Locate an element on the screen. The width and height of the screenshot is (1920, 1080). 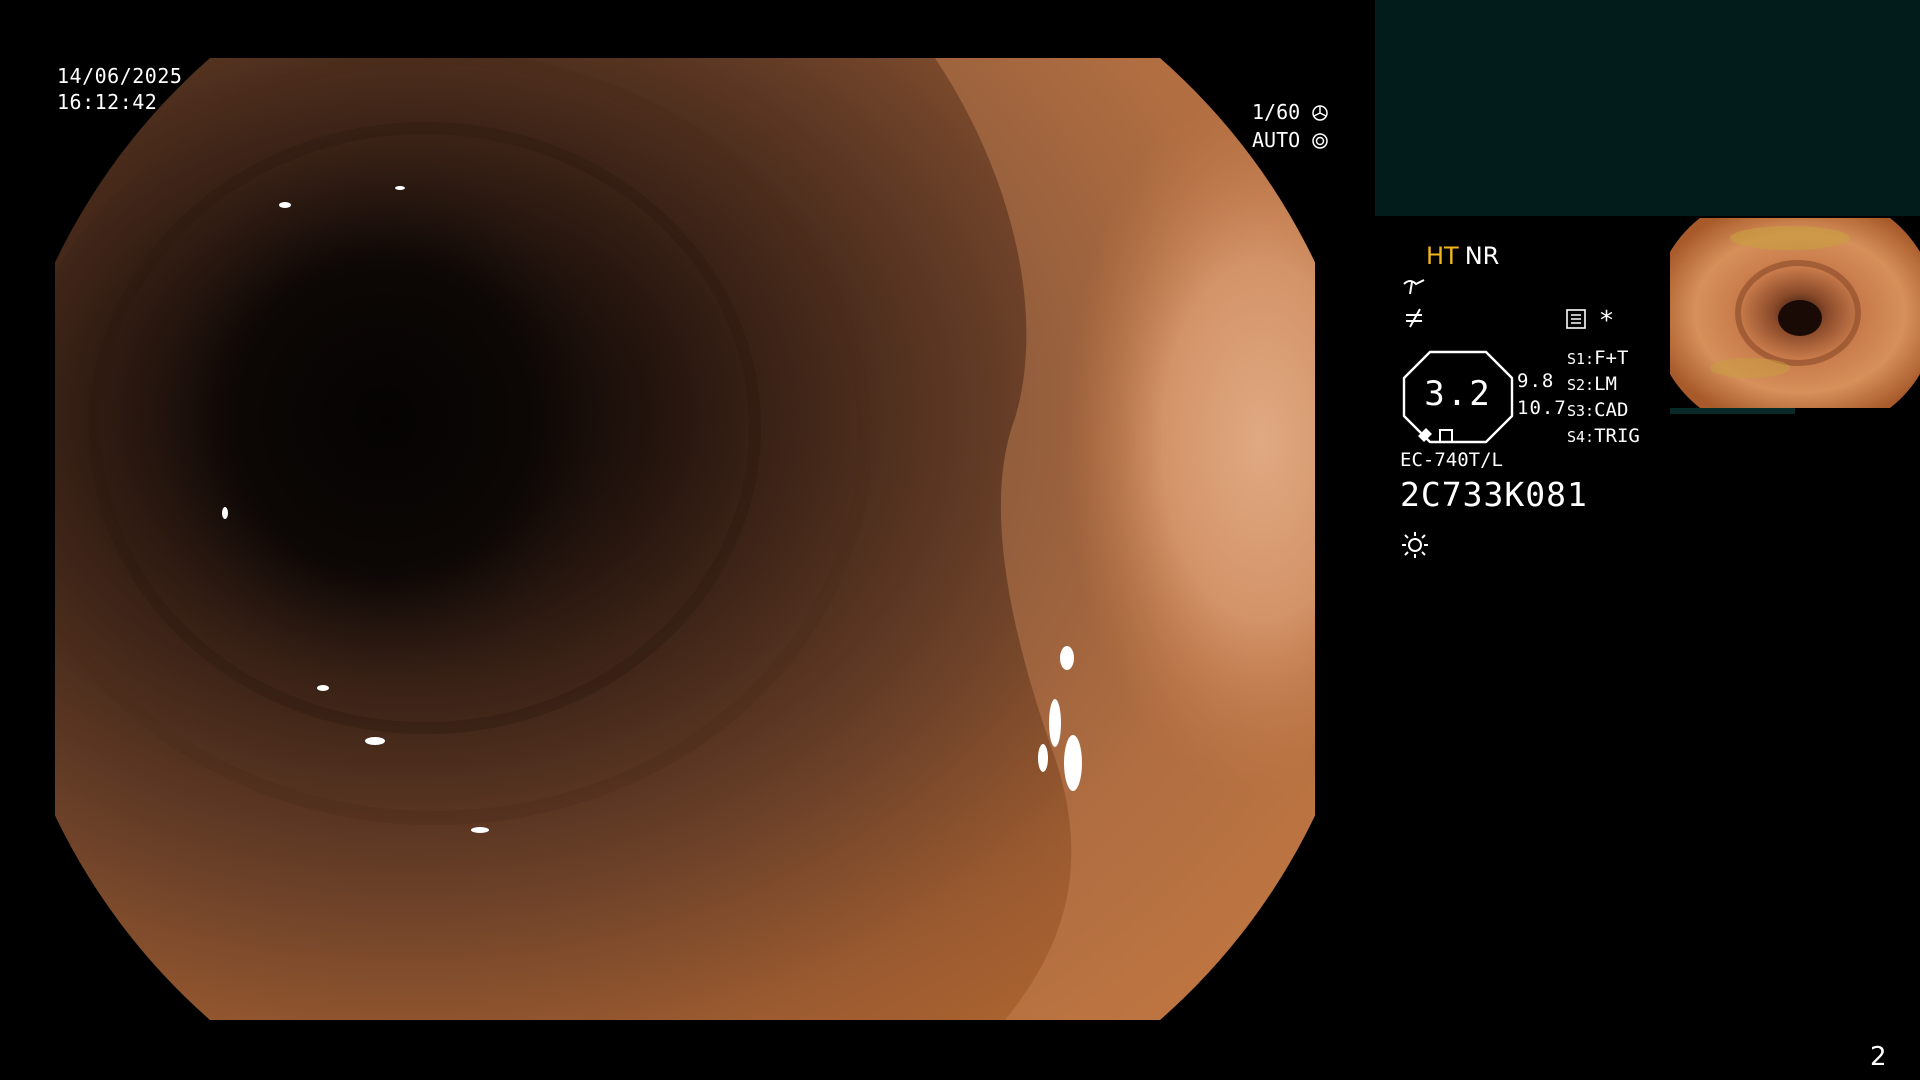
switch-item: S3:CAD is located at coordinates (1598, 410).